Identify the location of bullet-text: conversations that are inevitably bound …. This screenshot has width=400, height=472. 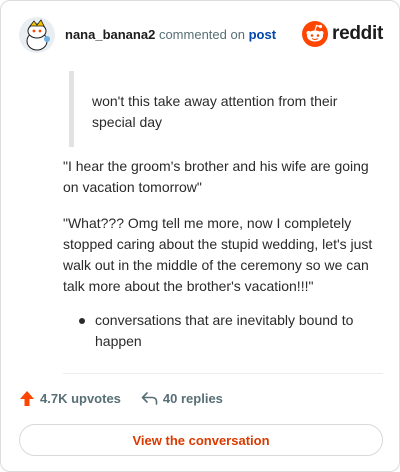
(224, 330).